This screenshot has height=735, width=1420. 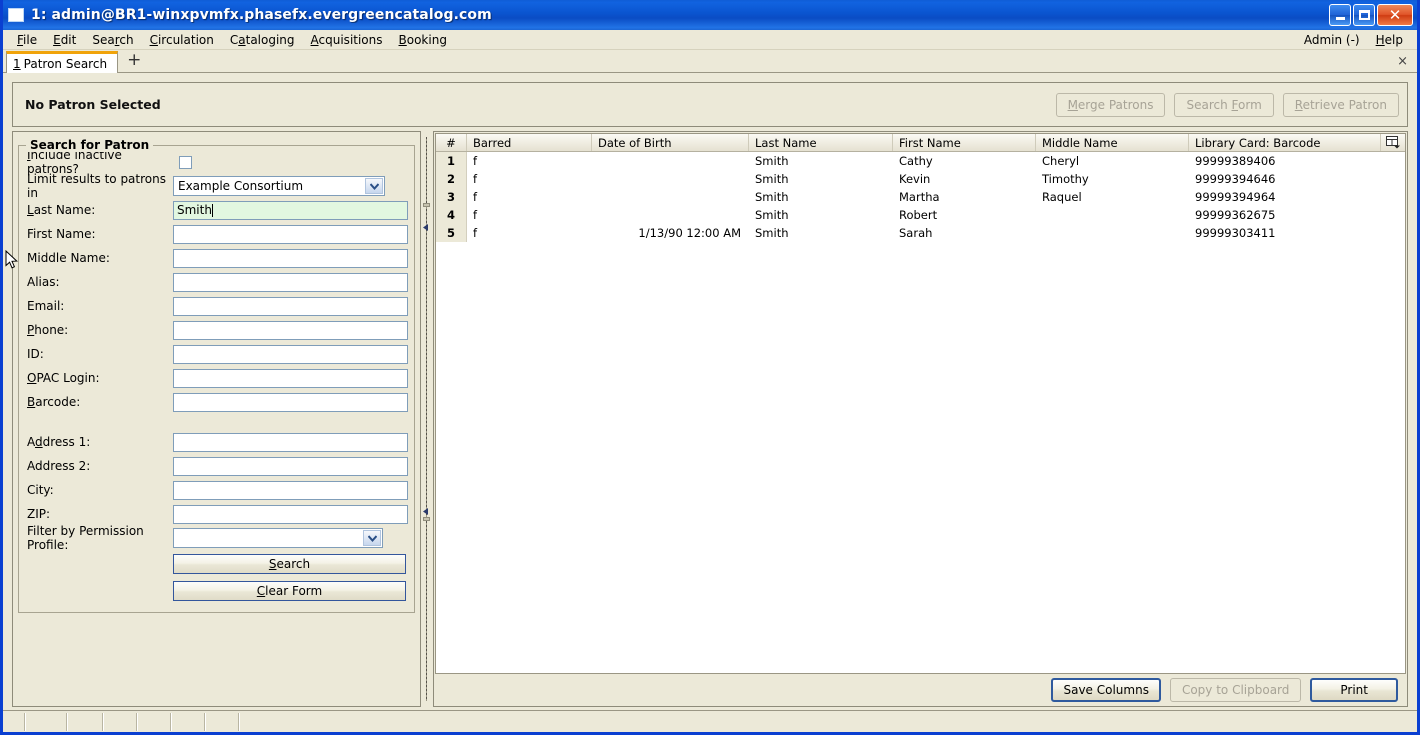 What do you see at coordinates (1285, 142) in the screenshot?
I see `column-header-library-card: Library Card: Barcode` at bounding box center [1285, 142].